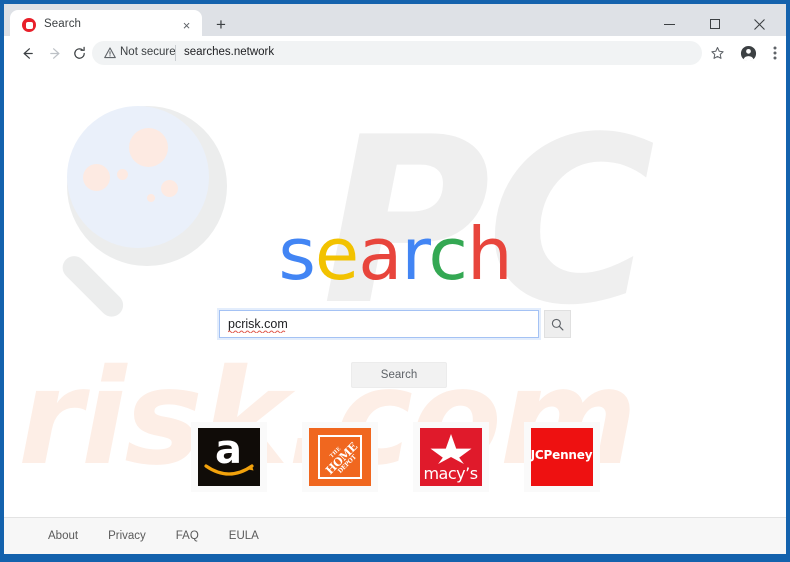  I want to click on jcpenney-logo: JCPenney, so click(561, 457).